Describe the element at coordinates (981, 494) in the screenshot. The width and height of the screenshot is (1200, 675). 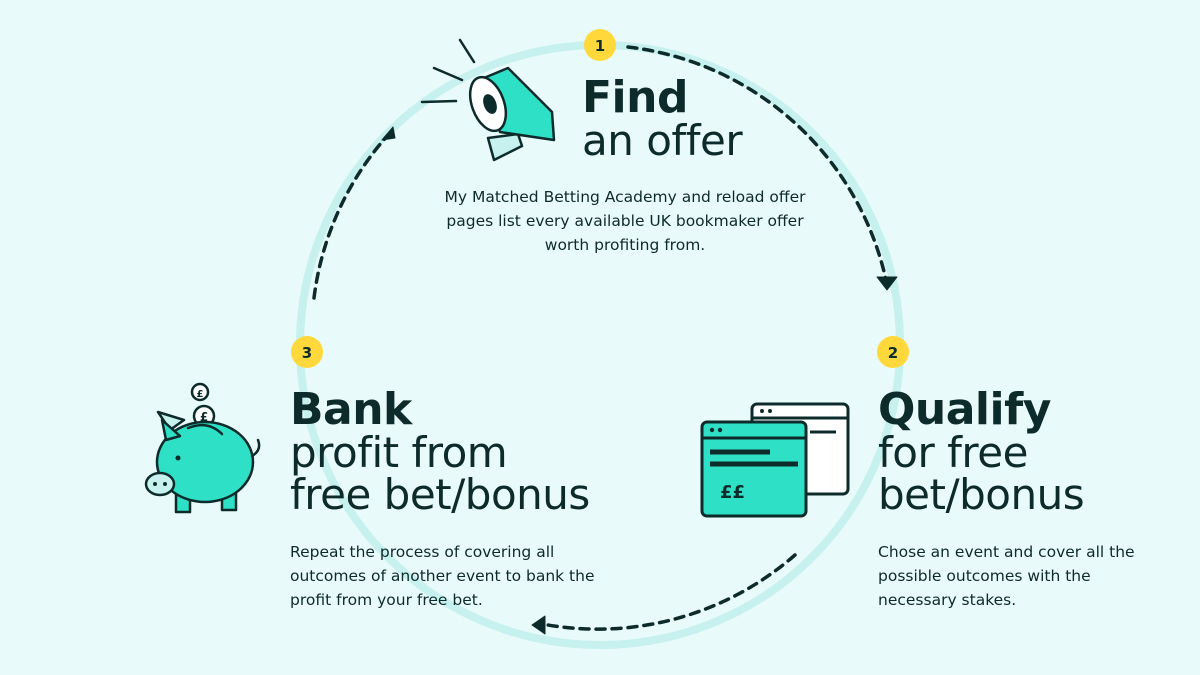
I see `step-2-subheading-line-2: bet/bonus` at that location.